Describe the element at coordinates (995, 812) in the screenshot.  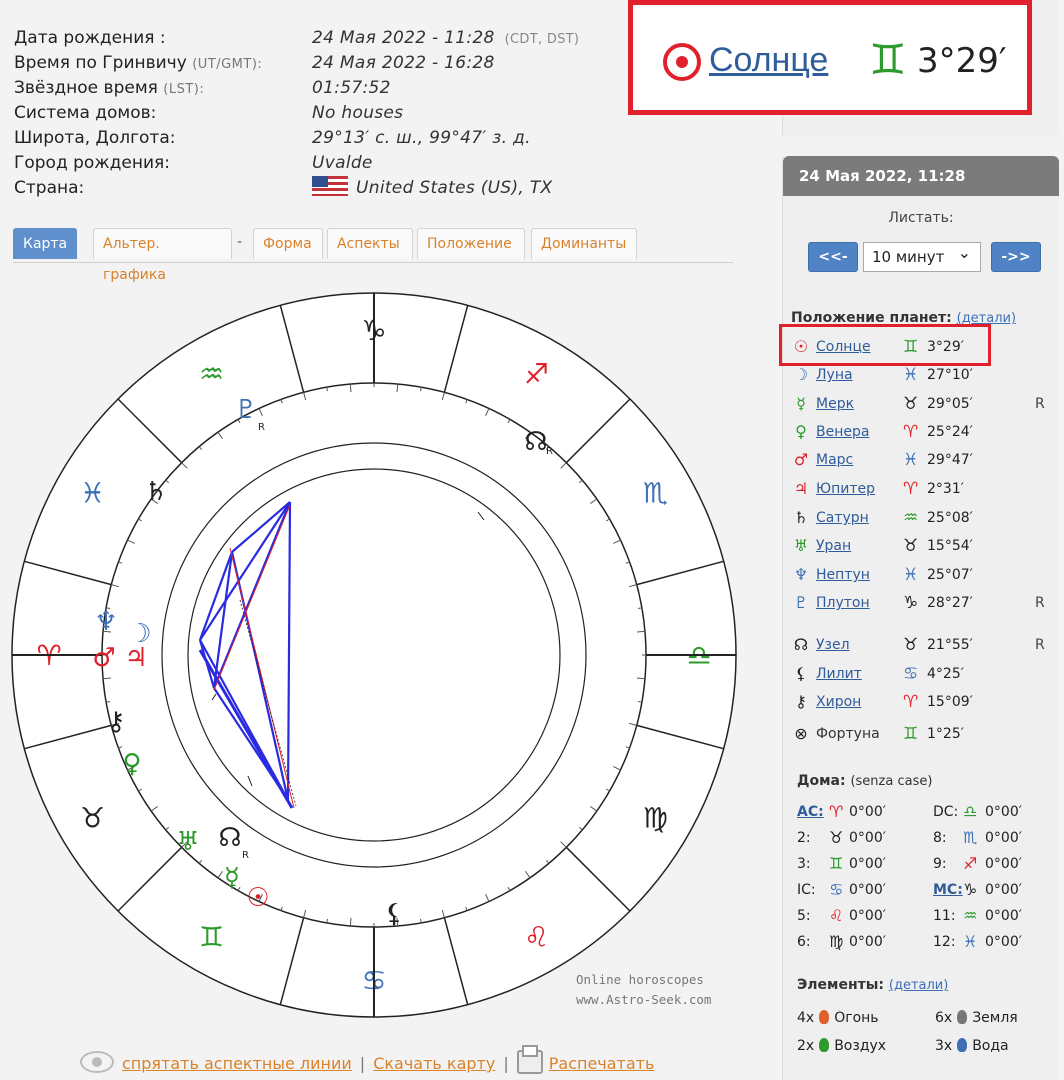
I see `house-row: DC: ♎ 0°00′` at that location.